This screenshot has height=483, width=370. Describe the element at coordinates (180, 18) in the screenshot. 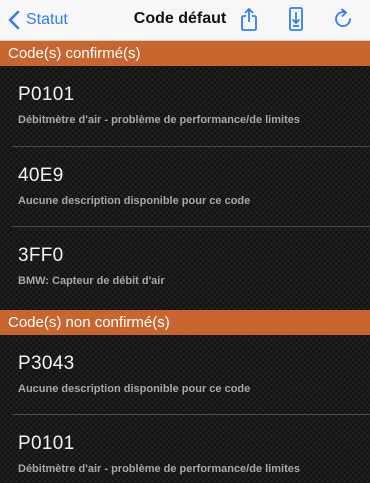

I see `page-title: Code défaut` at that location.